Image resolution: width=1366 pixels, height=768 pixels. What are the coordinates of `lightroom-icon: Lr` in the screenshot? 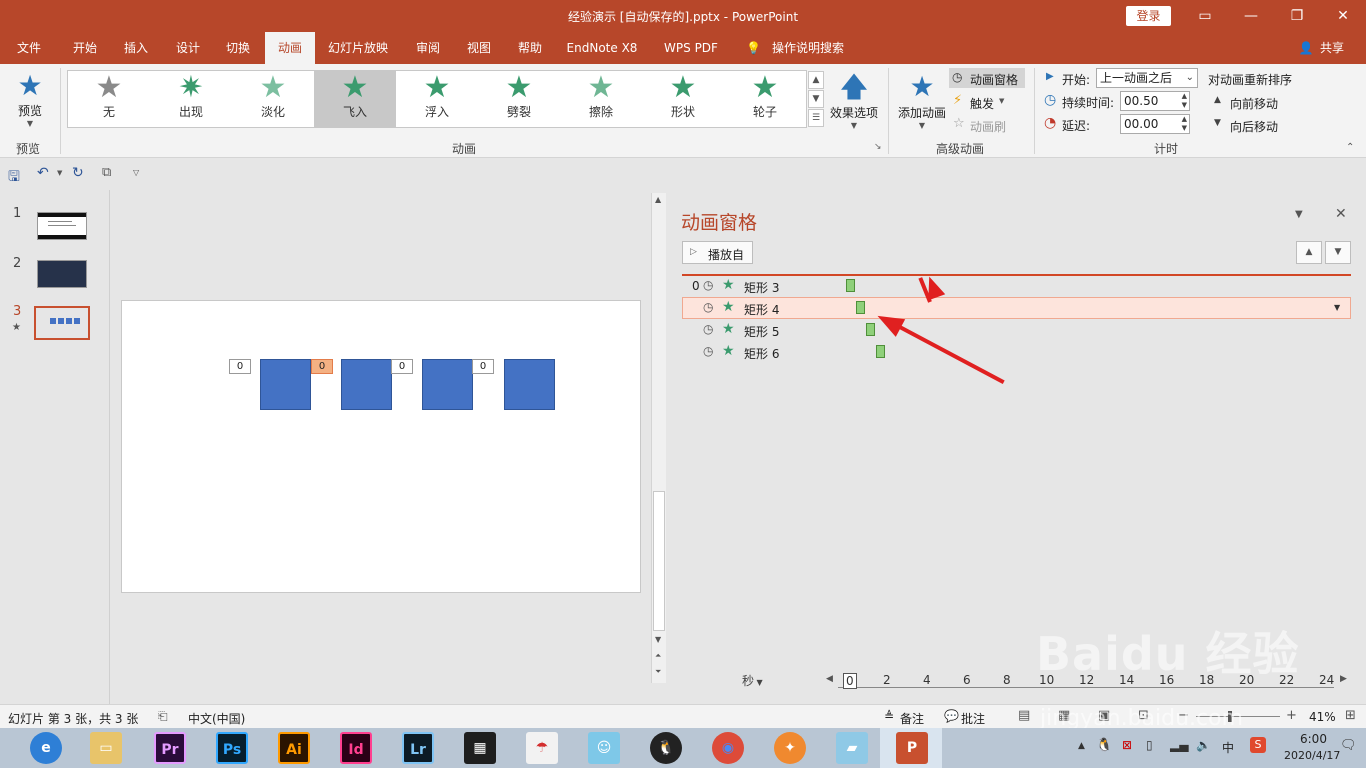 It's located at (418, 748).